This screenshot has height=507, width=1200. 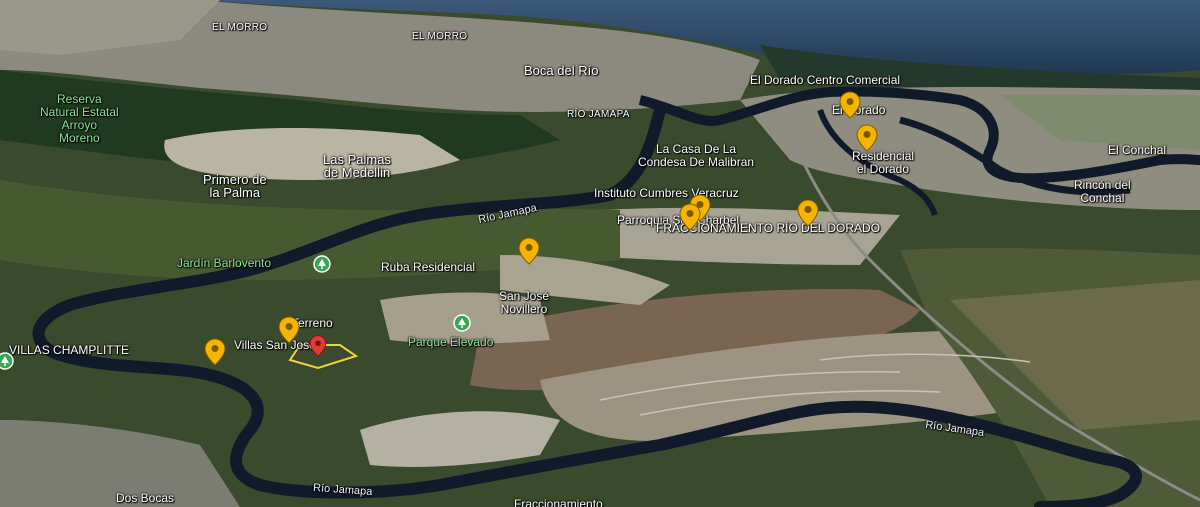 What do you see at coordinates (825, 80) in the screenshot?
I see `place-label-el-dorado-cc: El Dorado Centro Comercial` at bounding box center [825, 80].